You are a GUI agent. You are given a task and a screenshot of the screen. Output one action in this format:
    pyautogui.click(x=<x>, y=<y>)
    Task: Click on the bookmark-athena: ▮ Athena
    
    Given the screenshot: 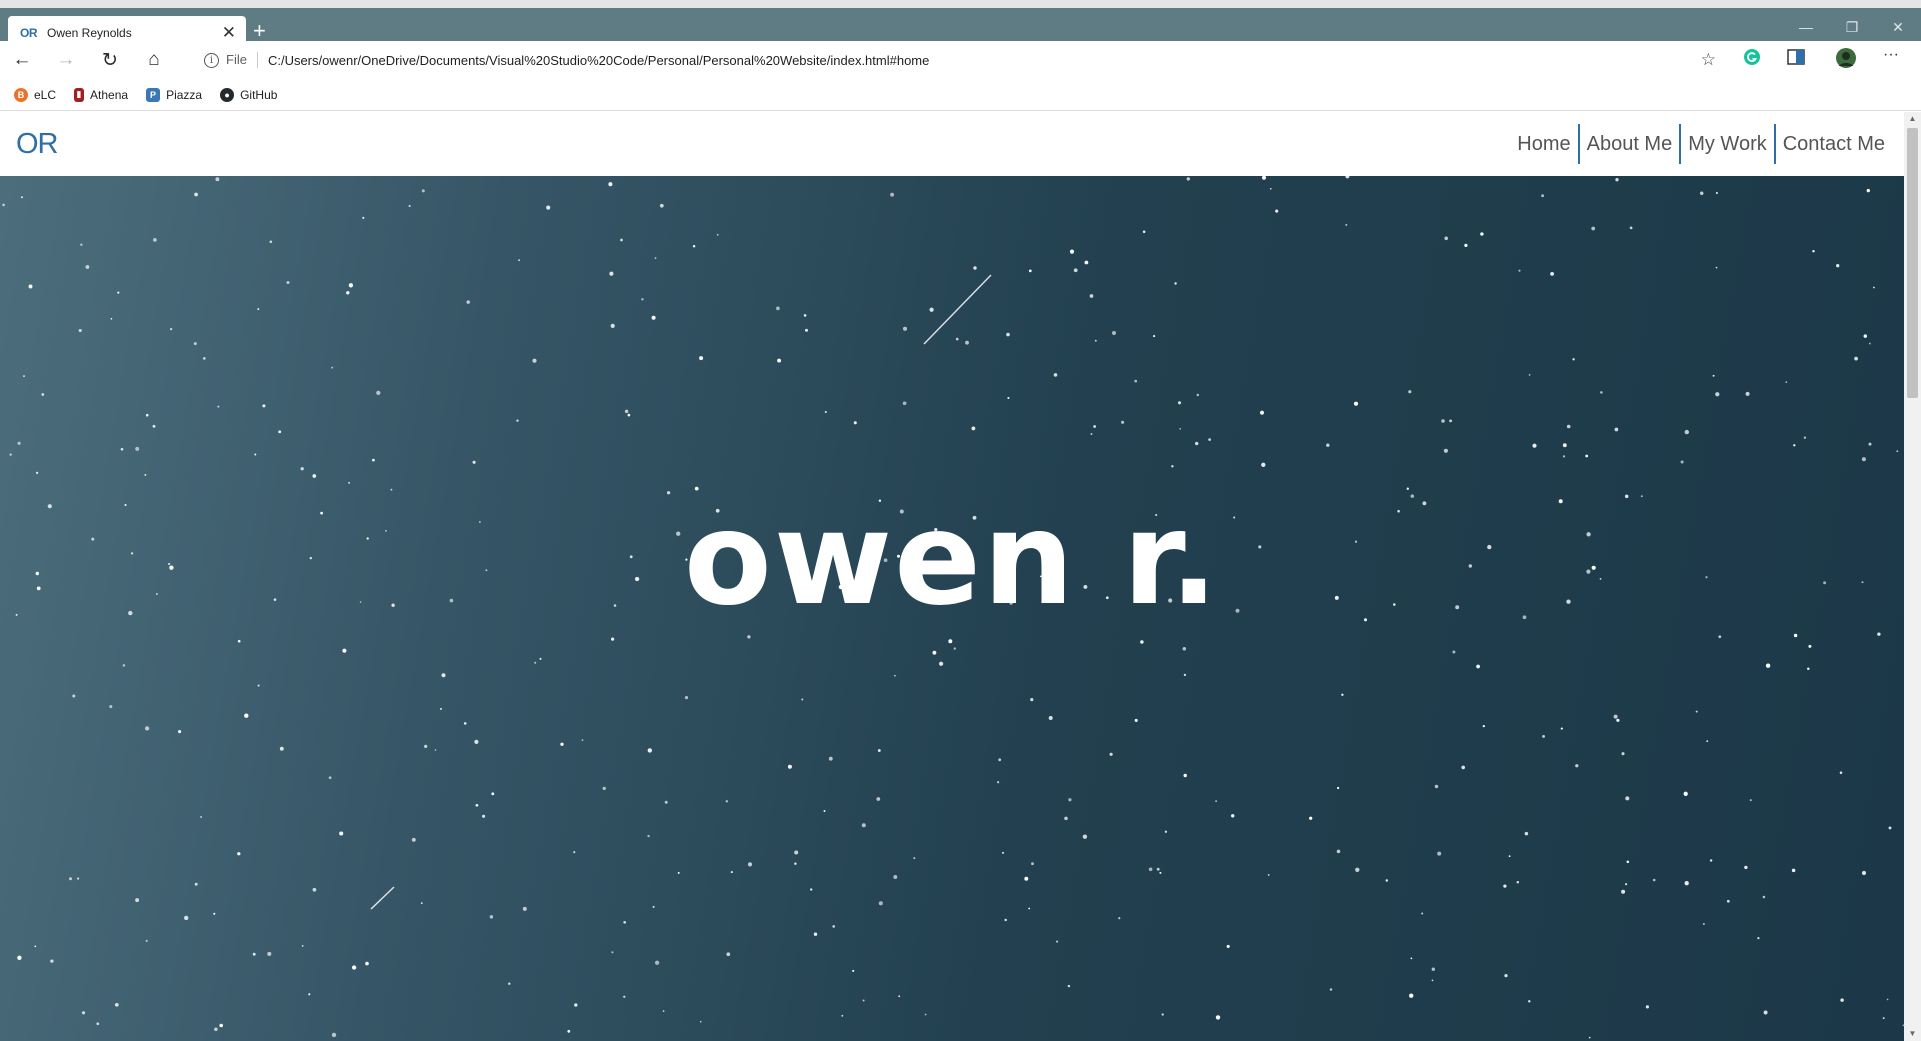 What is the action you would take?
    pyautogui.click(x=101, y=94)
    